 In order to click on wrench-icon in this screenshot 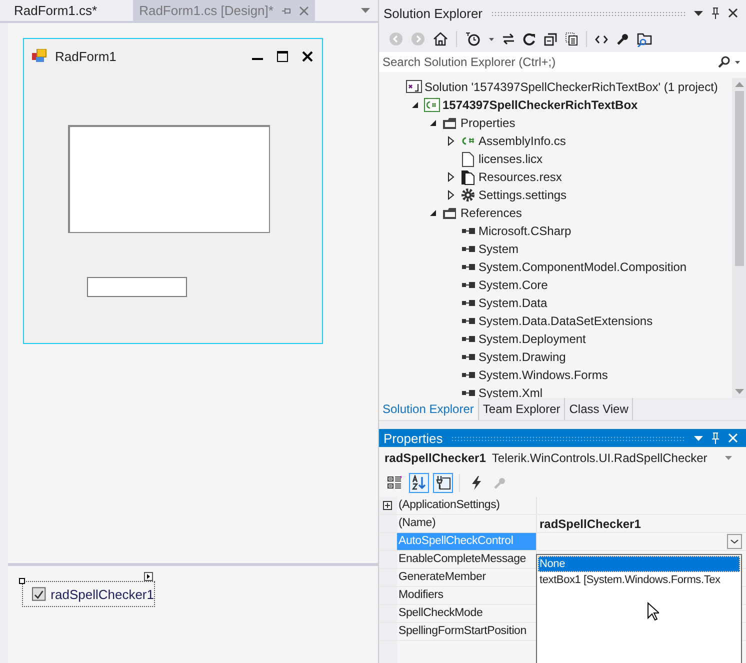, I will do `click(622, 39)`.